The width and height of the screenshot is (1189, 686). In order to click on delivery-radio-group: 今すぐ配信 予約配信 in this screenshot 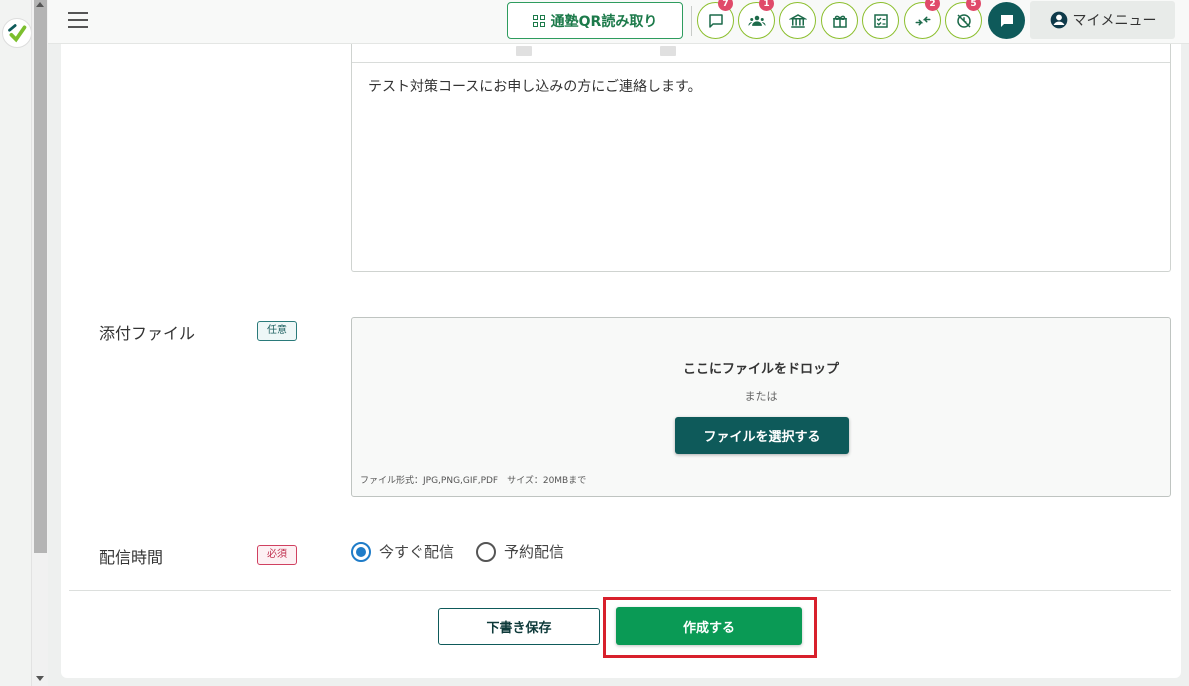, I will do `click(464, 551)`.